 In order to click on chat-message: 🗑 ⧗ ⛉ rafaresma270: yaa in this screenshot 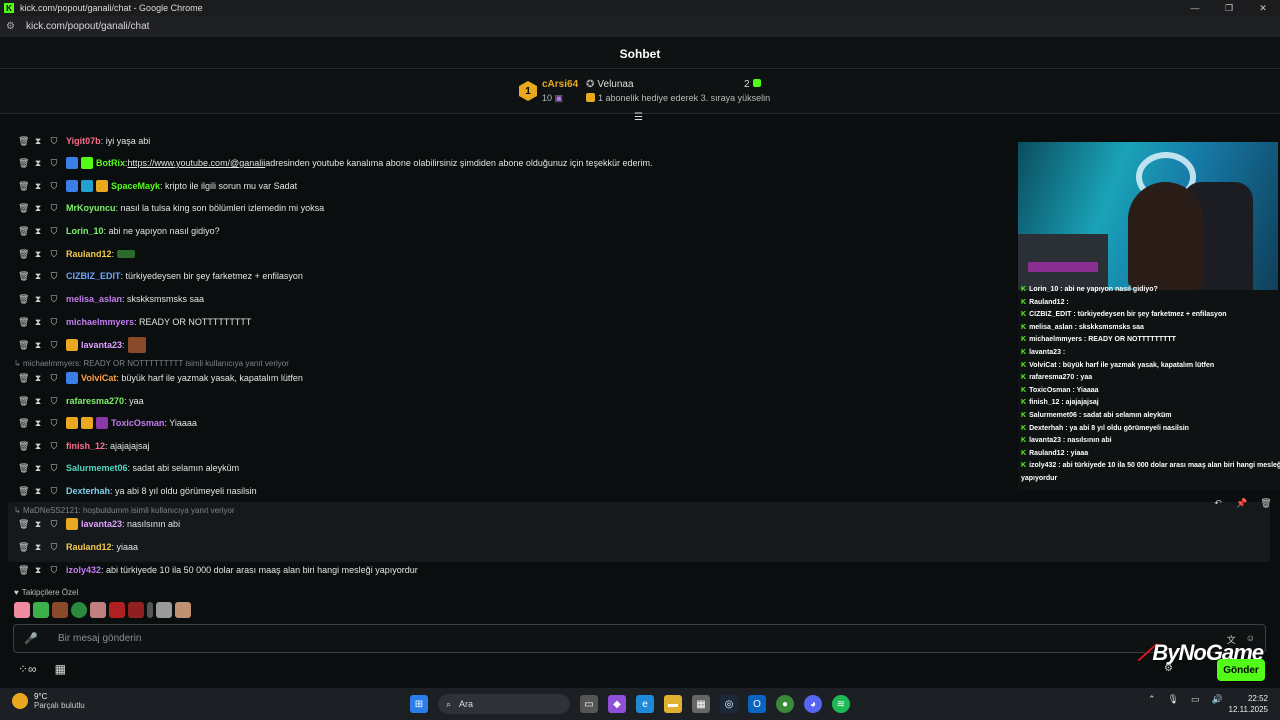, I will do `click(72, 401)`.